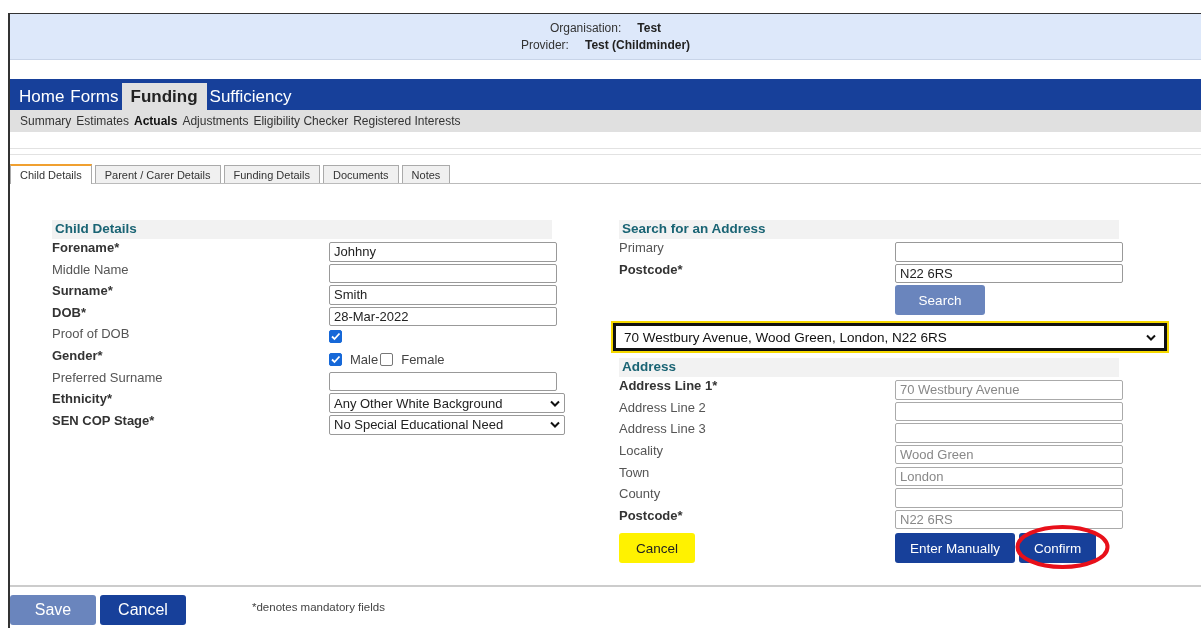  What do you see at coordinates (156, 121) in the screenshot?
I see `sub-nav-item: Actuals` at bounding box center [156, 121].